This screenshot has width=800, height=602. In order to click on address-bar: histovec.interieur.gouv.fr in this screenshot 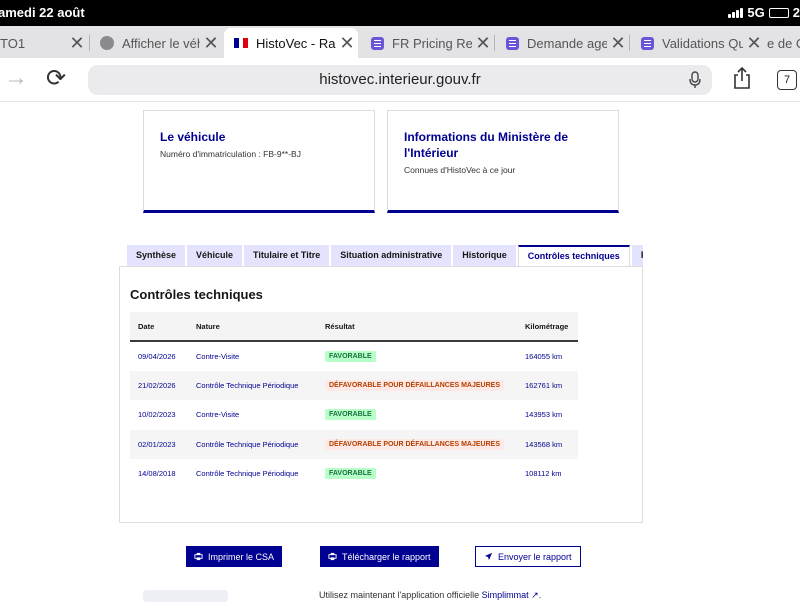, I will do `click(400, 80)`.